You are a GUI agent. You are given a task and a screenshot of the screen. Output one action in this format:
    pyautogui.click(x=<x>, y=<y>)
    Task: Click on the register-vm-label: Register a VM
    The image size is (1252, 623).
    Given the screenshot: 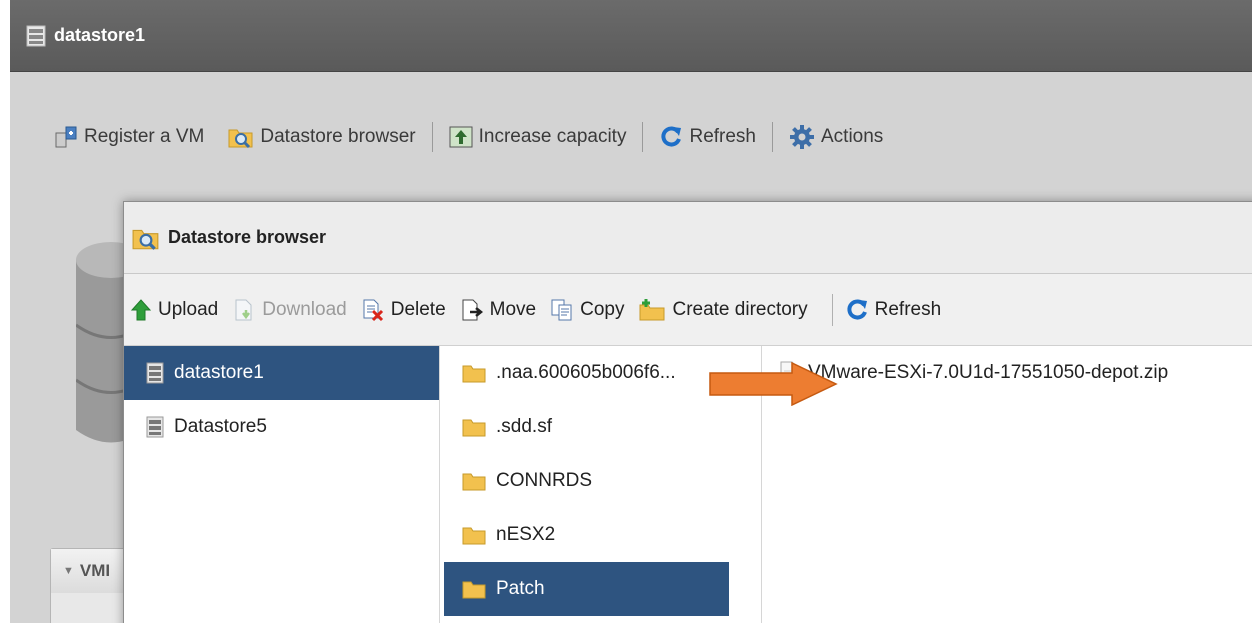 What is the action you would take?
    pyautogui.click(x=144, y=136)
    